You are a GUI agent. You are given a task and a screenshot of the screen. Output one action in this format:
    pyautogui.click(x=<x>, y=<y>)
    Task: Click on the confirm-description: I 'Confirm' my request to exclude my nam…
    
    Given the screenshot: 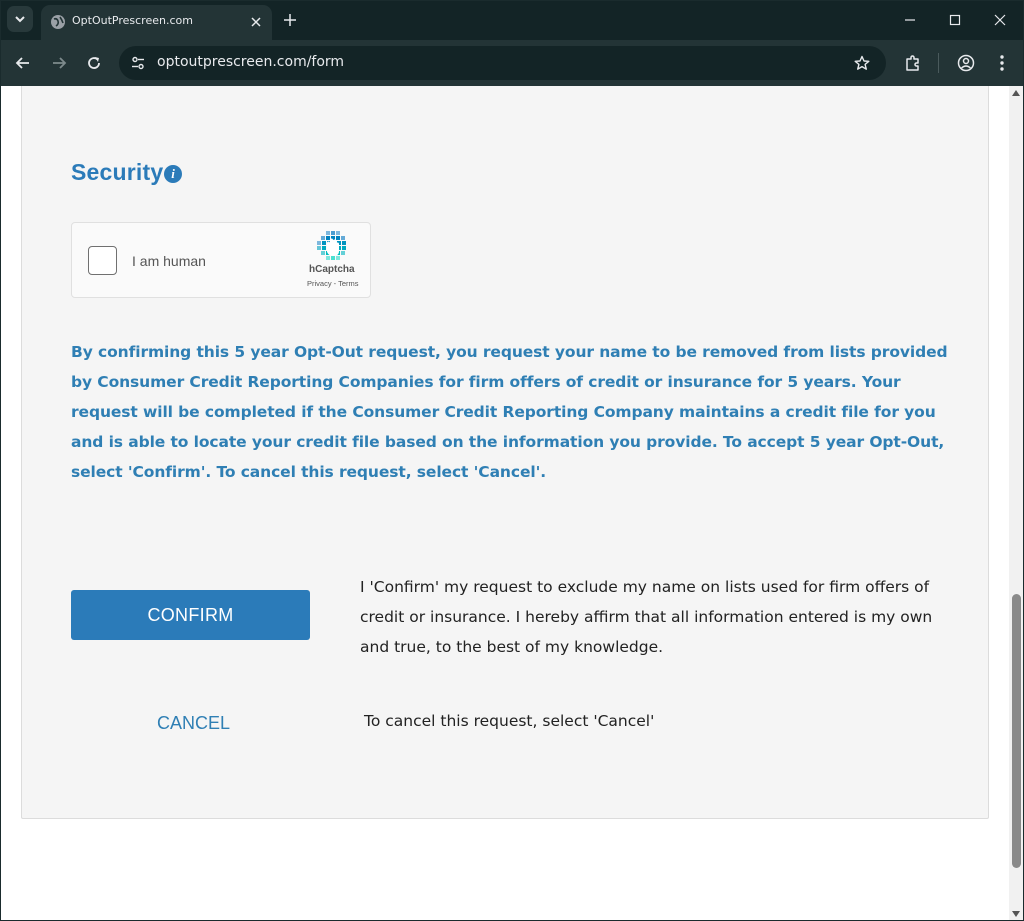 What is the action you would take?
    pyautogui.click(x=646, y=617)
    